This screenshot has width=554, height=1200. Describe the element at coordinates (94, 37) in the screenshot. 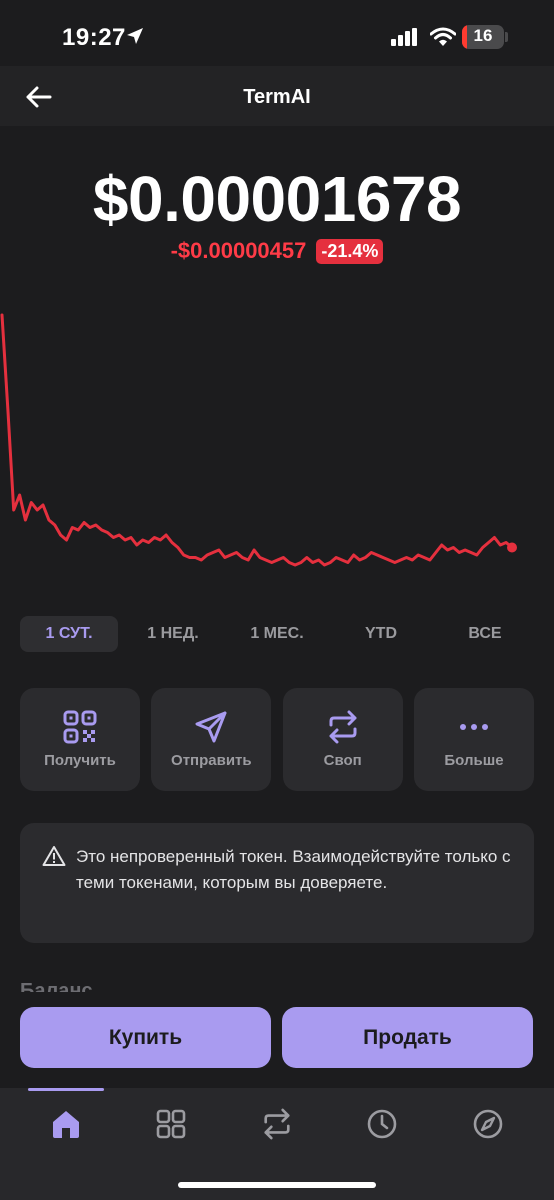

I see `status-time: 19:27` at that location.